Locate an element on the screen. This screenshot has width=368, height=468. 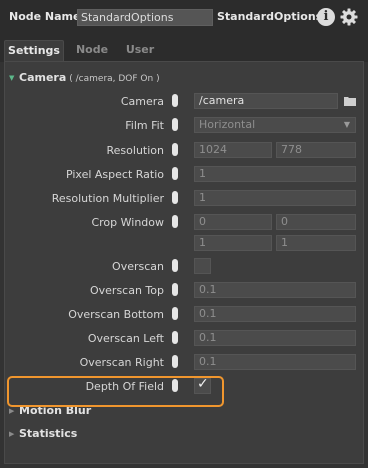
resolution-enable-toggle is located at coordinates (175, 149).